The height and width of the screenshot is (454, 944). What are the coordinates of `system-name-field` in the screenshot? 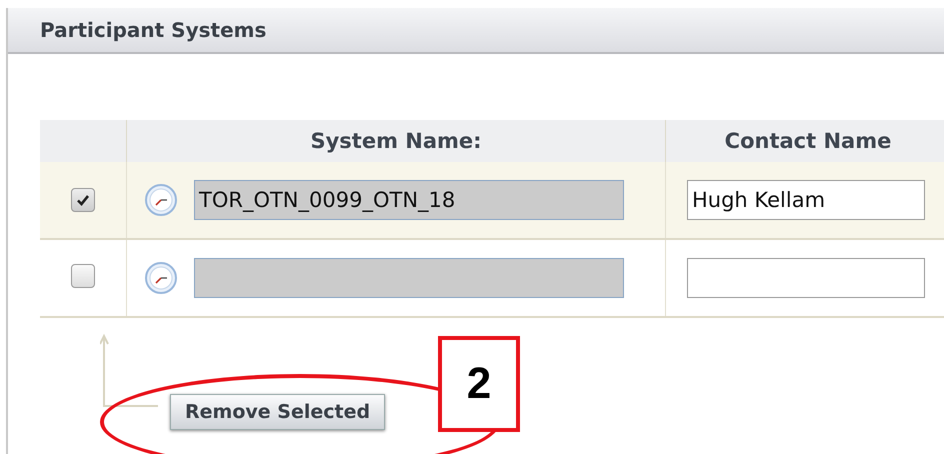 It's located at (409, 278).